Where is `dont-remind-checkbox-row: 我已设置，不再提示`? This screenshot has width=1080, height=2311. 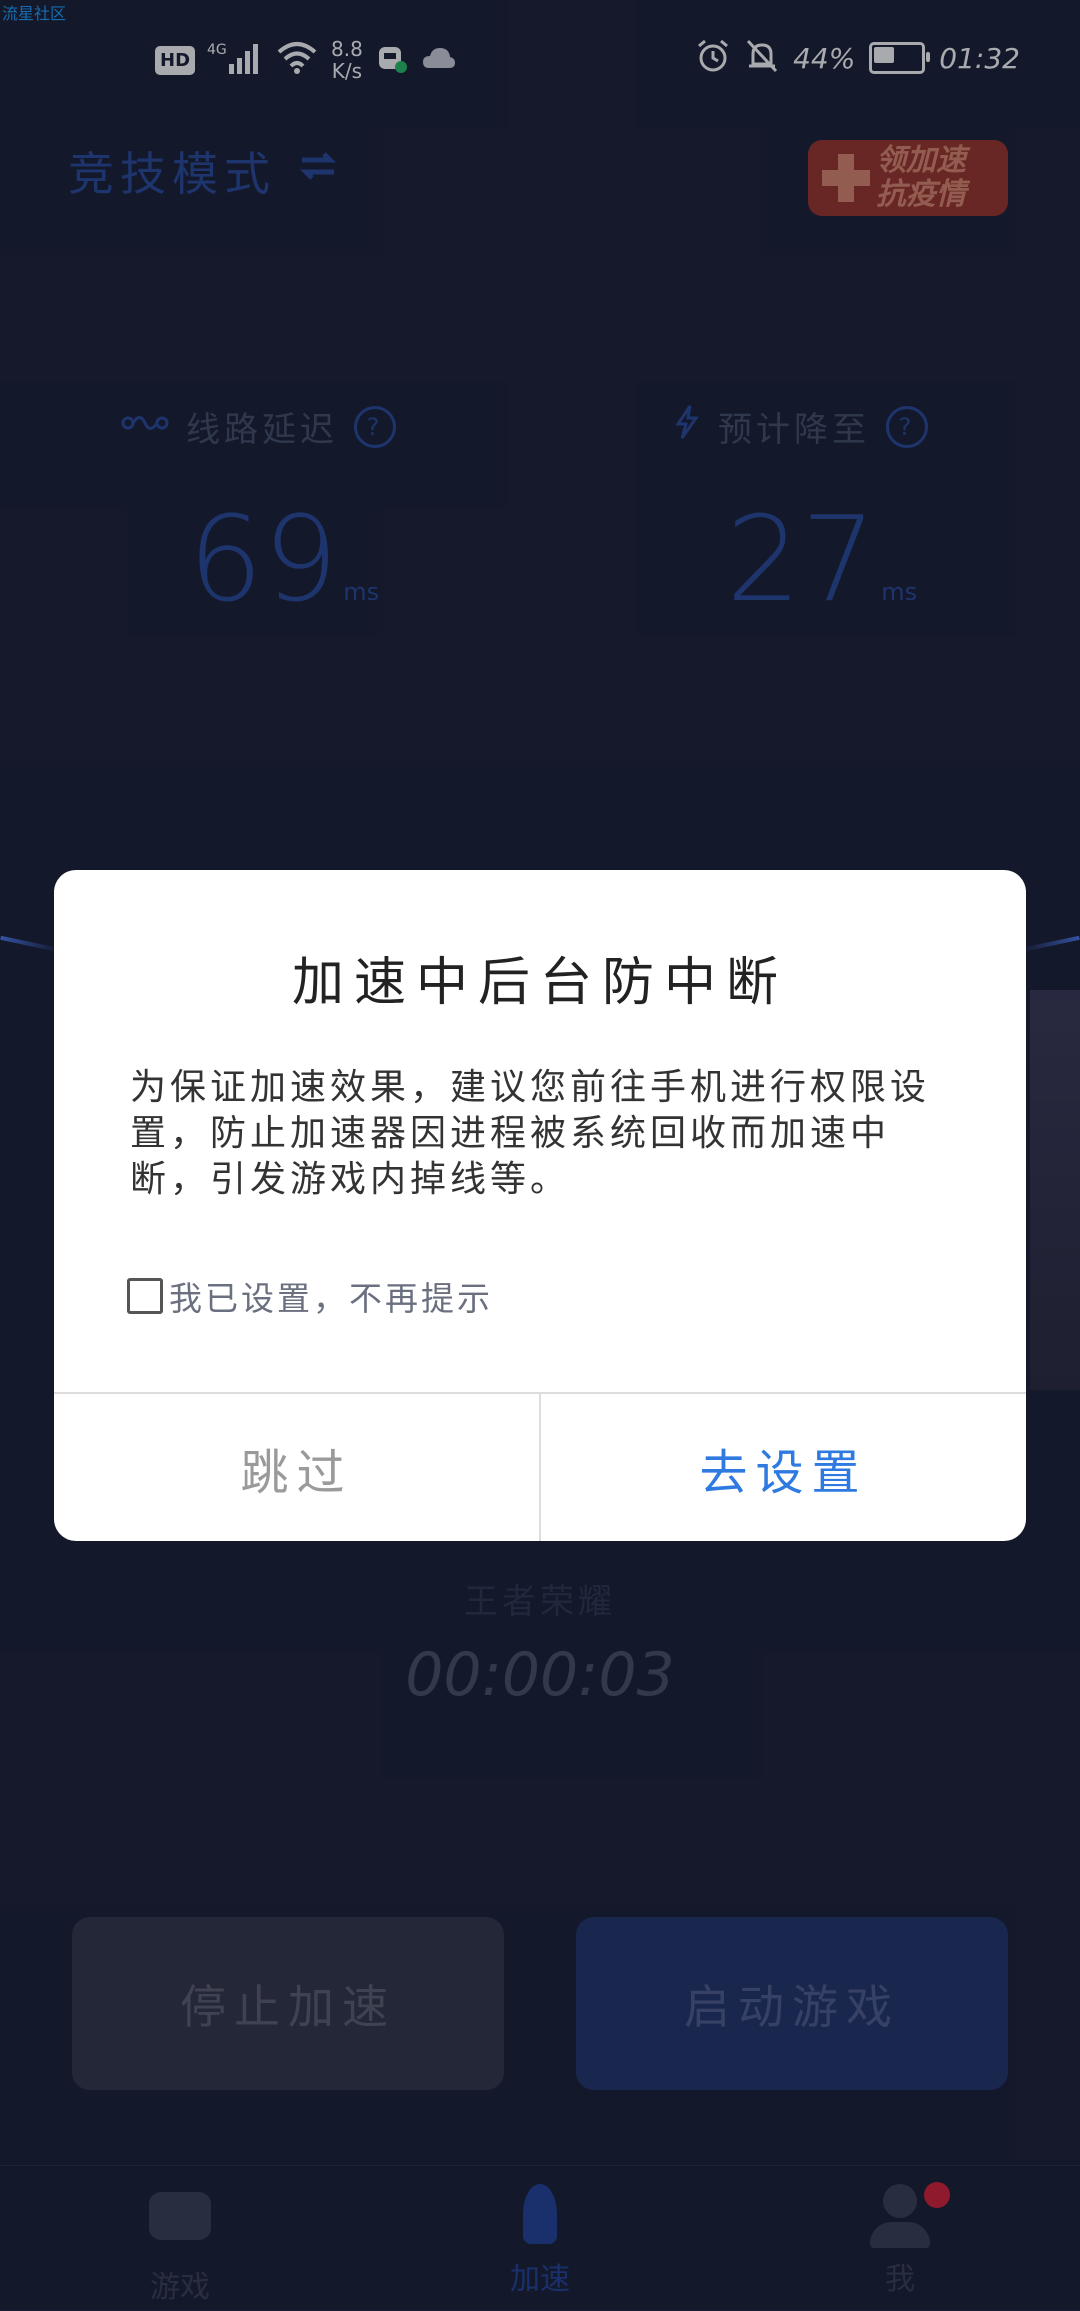
dont-remind-checkbox-row: 我已设置，不再提示 is located at coordinates (310, 1296).